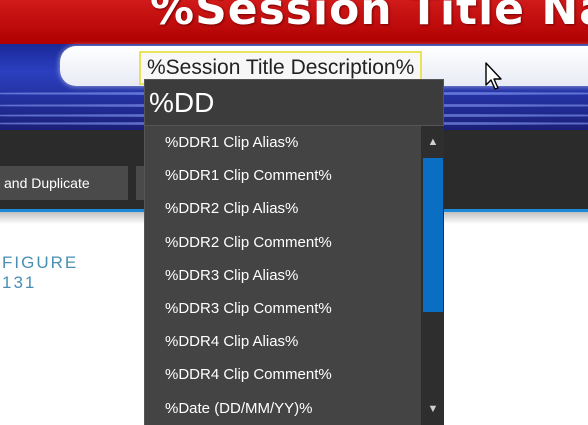 This screenshot has width=588, height=425. What do you see at coordinates (294, 102) in the screenshot?
I see `autocomplete-input: %DD` at bounding box center [294, 102].